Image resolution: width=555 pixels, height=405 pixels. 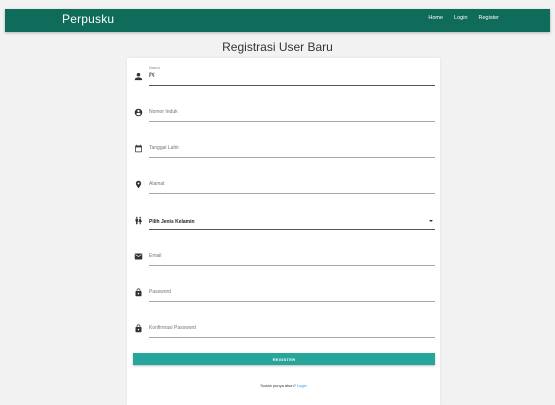 I want to click on login-link: Login, so click(x=302, y=385).